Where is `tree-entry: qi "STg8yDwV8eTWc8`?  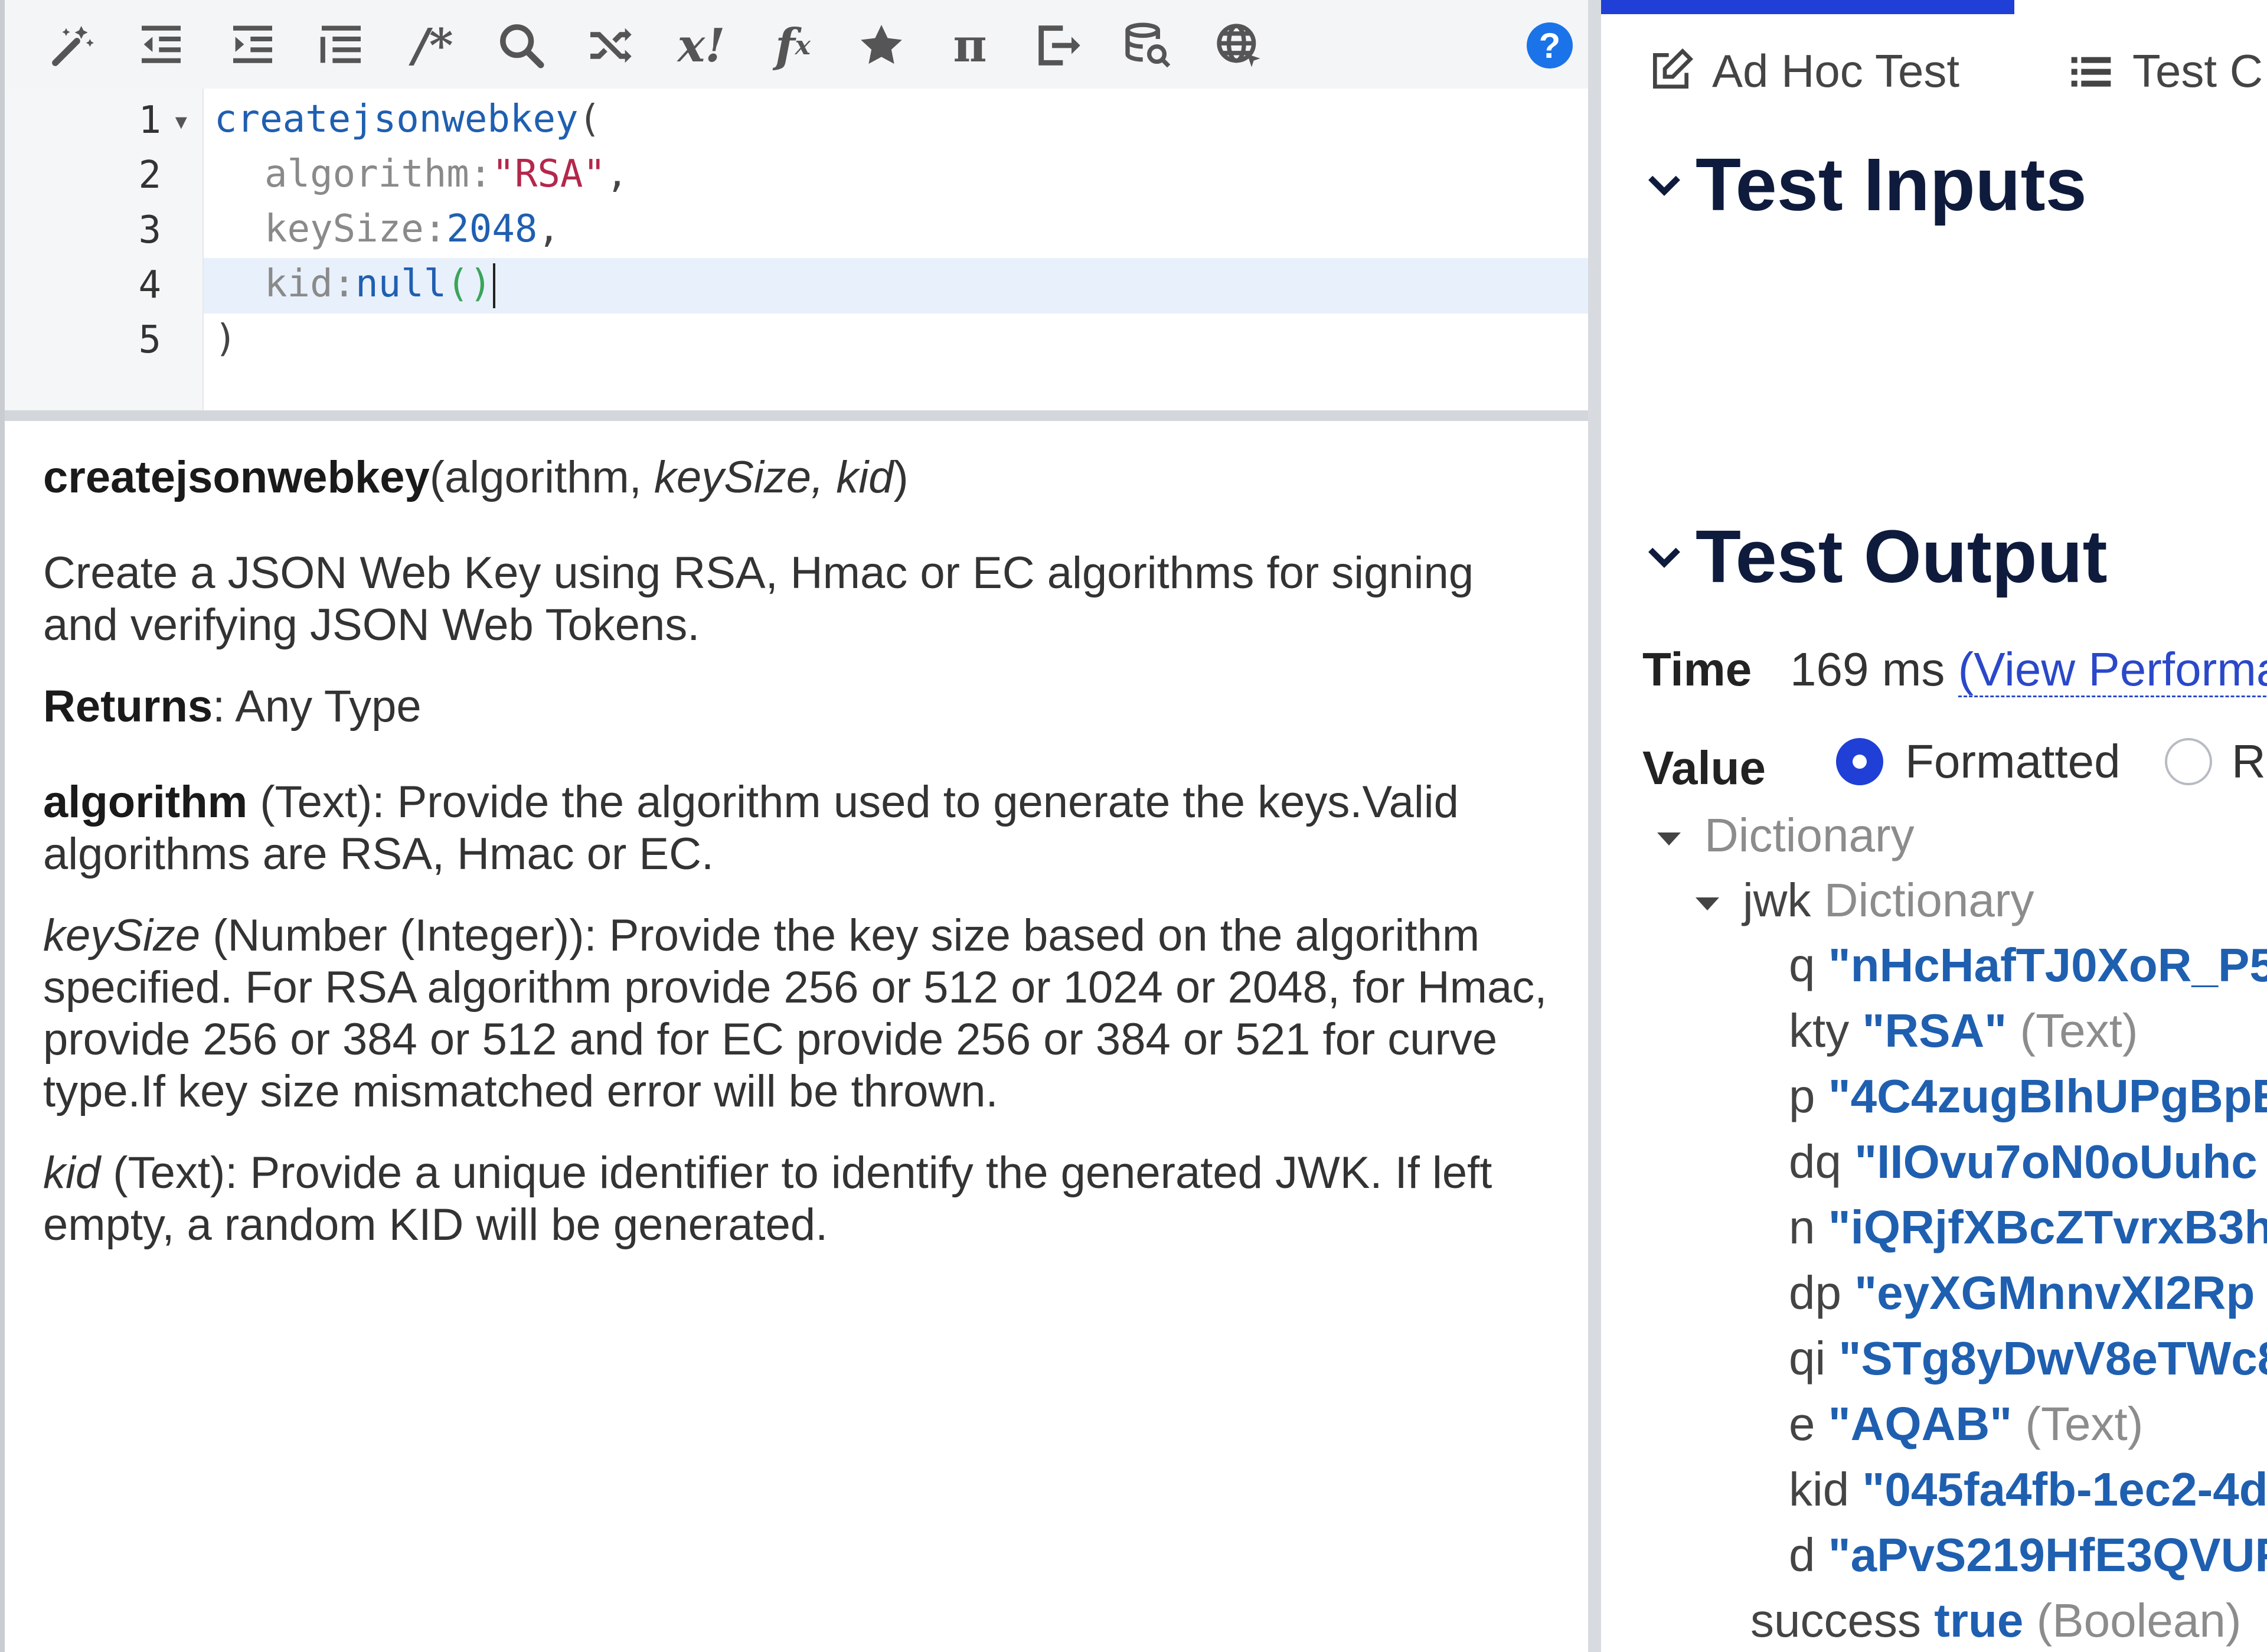 tree-entry: qi "STg8yDwV8eTWc8 is located at coordinates (2028, 1358).